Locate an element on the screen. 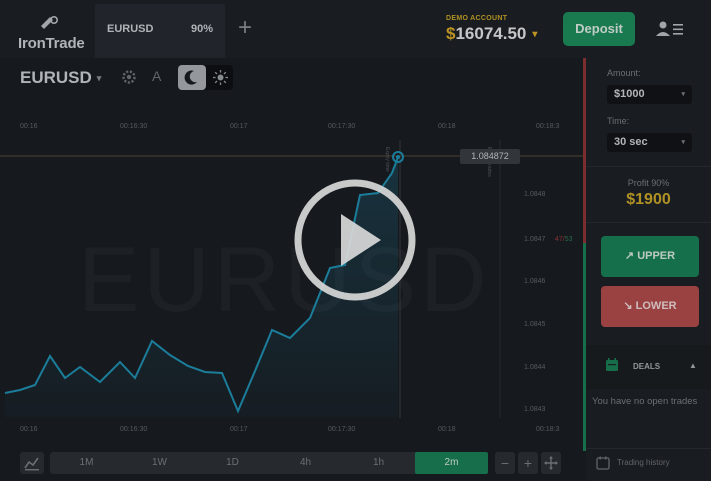 The image size is (711, 481). trading-history-link: Trading history is located at coordinates (643, 462).